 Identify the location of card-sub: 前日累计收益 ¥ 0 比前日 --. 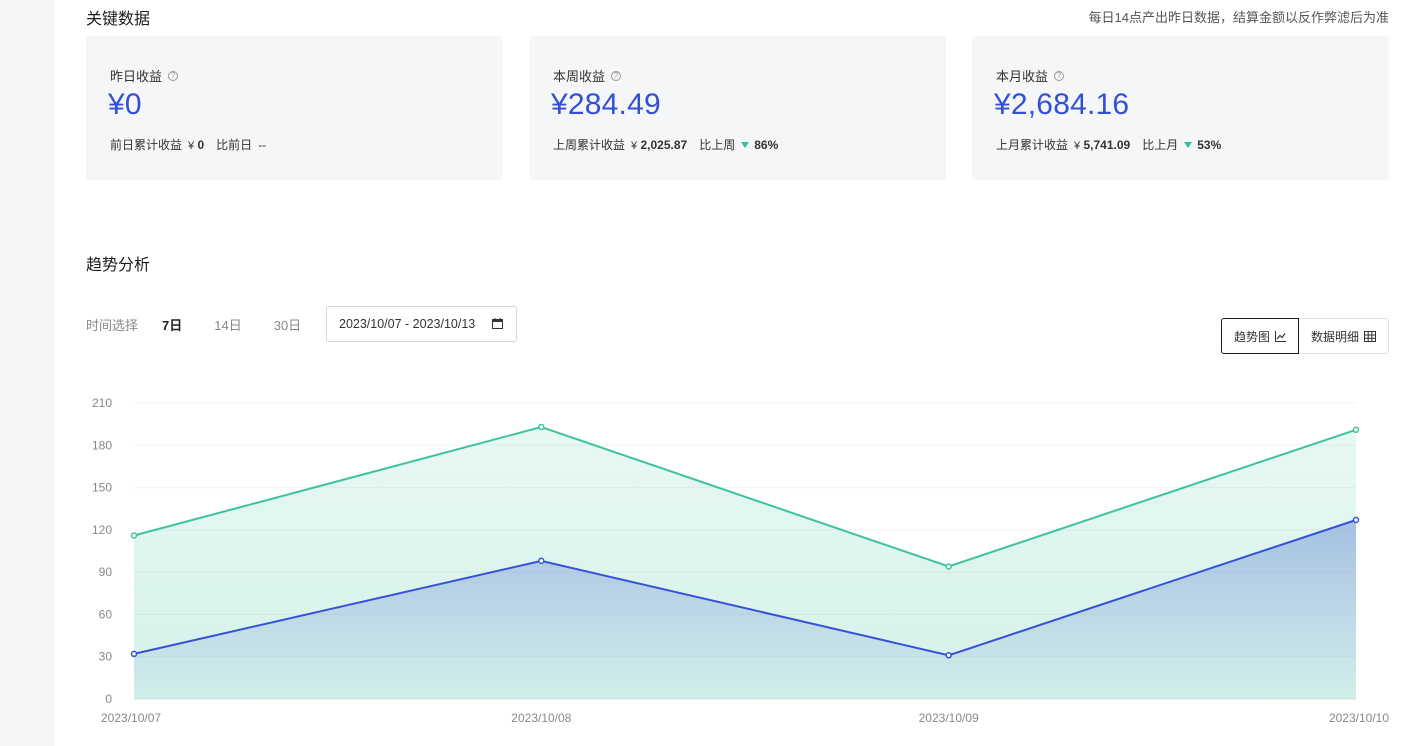
(188, 144).